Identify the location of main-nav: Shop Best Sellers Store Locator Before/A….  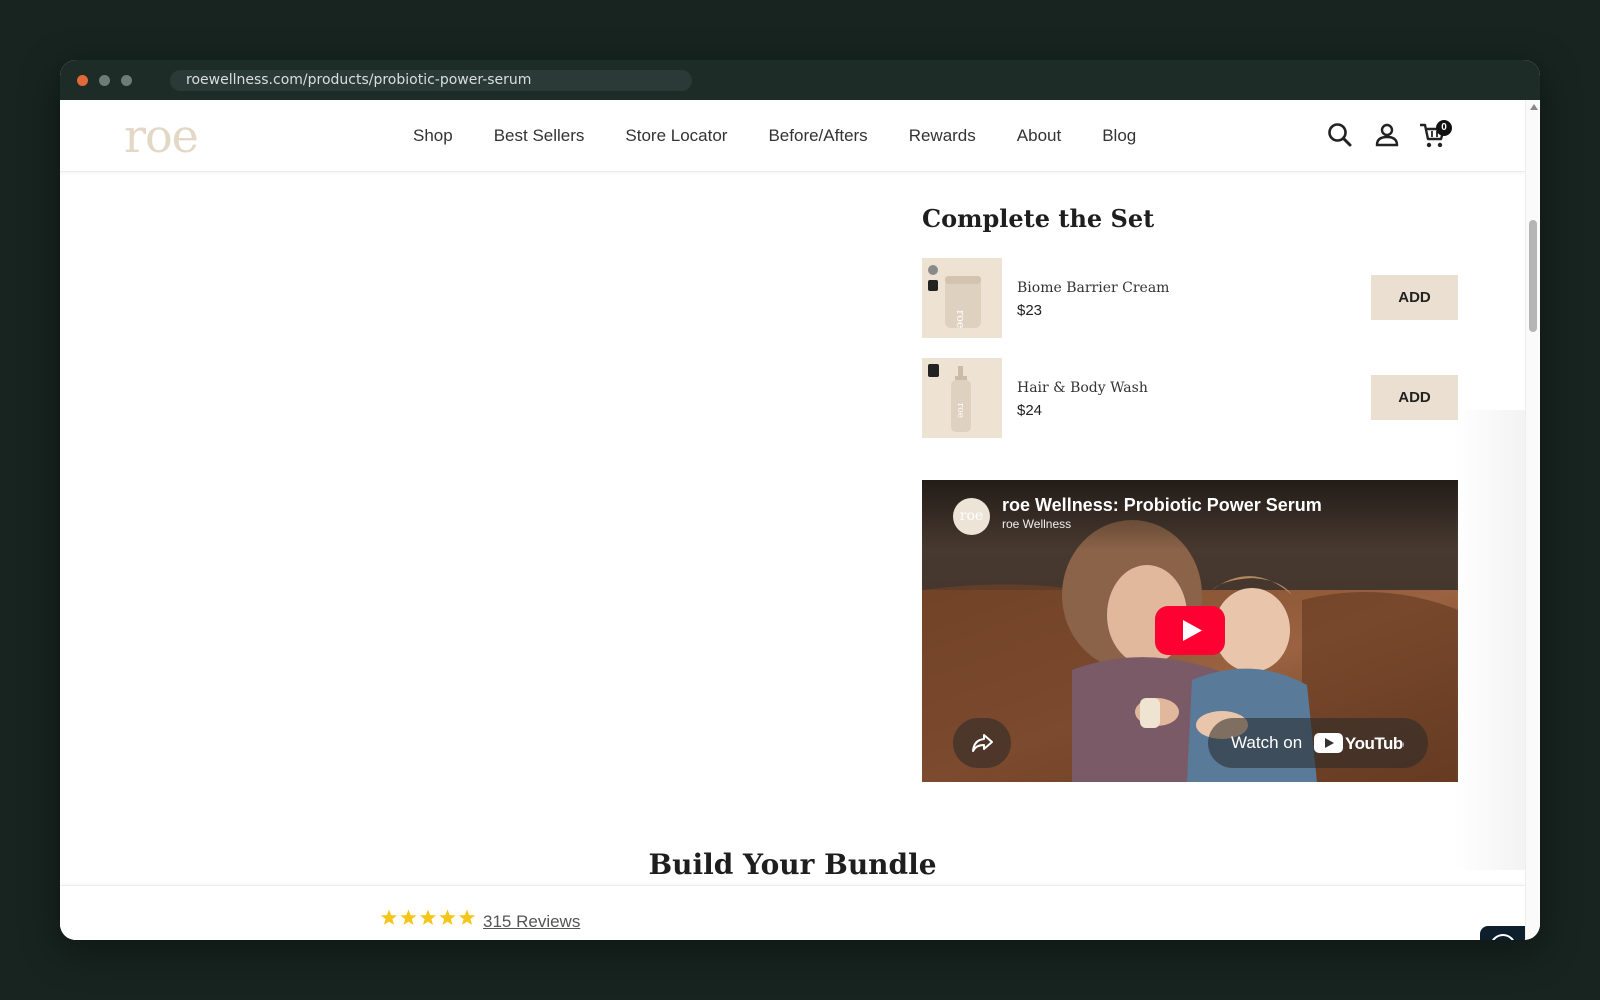
(774, 136).